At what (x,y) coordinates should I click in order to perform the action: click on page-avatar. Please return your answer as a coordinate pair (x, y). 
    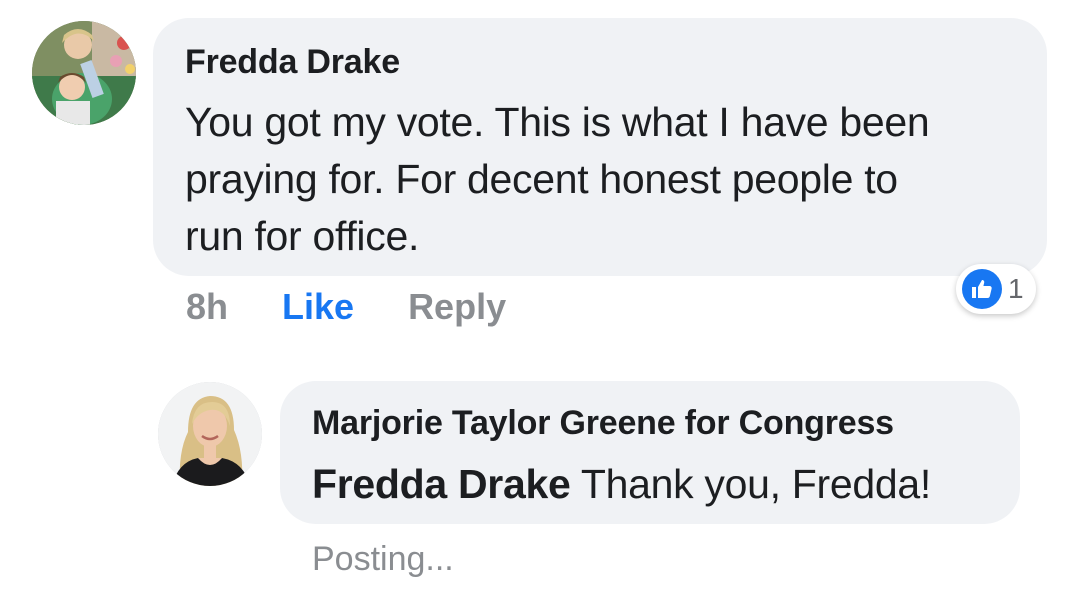
    Looking at the image, I should click on (210, 434).